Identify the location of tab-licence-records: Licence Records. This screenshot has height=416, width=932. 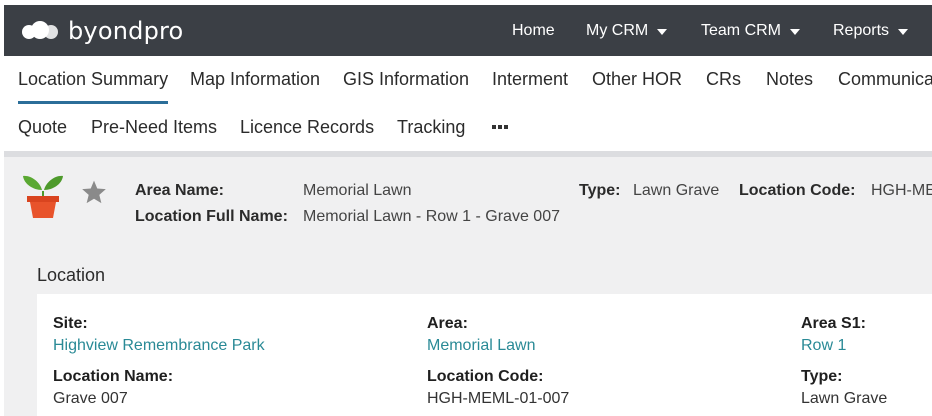
(307, 128).